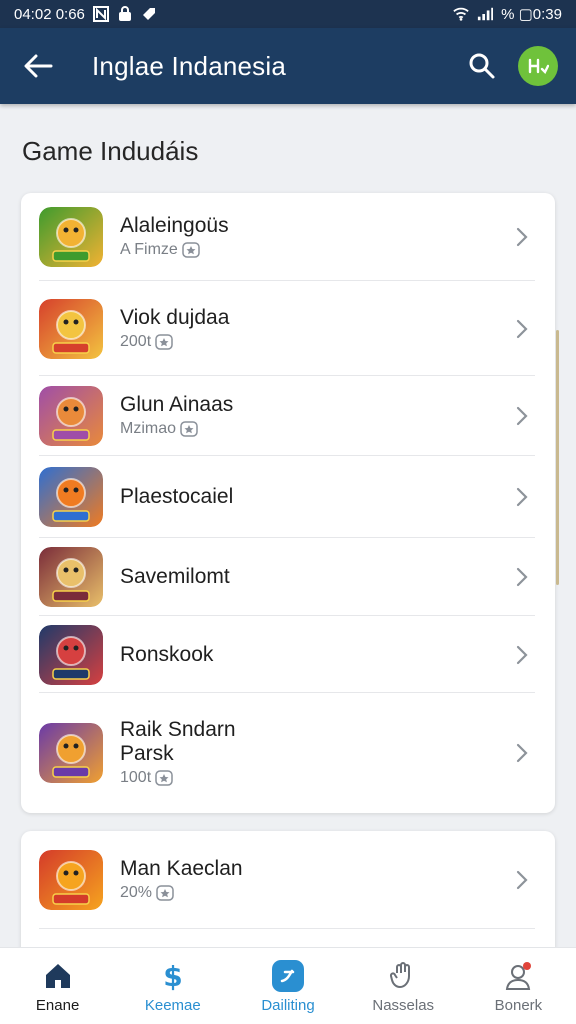  I want to click on game-list-item: Glun Ainaas Mzimao, so click(288, 416).